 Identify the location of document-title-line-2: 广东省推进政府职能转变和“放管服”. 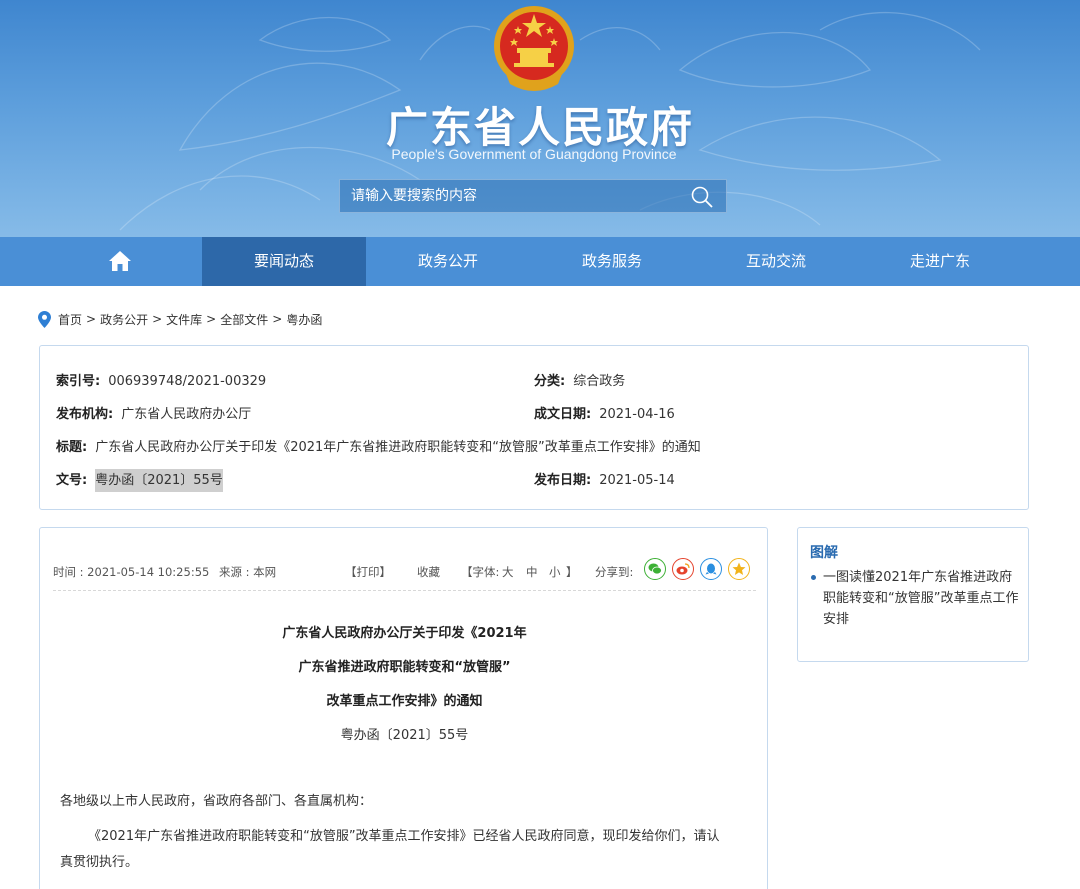
(404, 667).